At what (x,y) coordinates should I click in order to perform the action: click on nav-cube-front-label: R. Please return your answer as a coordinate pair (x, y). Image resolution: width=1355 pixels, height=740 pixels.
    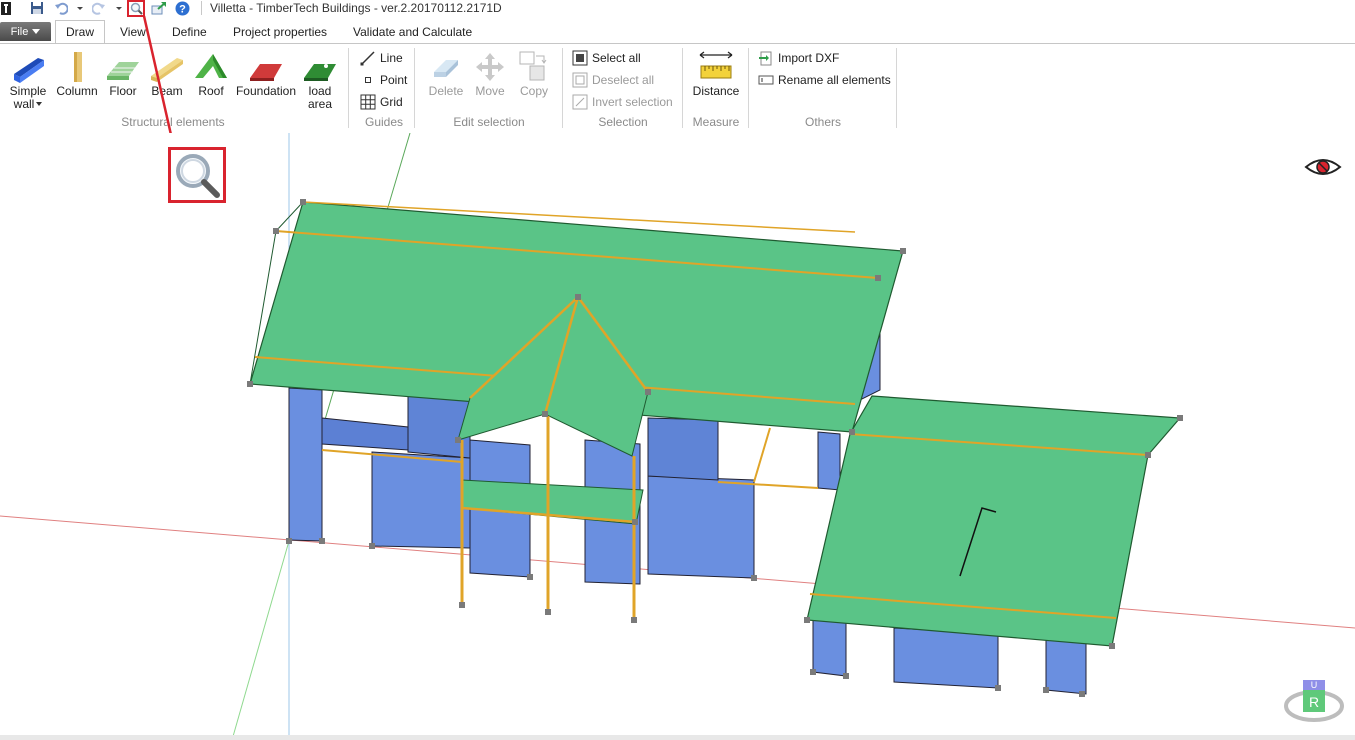
    Looking at the image, I should click on (1314, 702).